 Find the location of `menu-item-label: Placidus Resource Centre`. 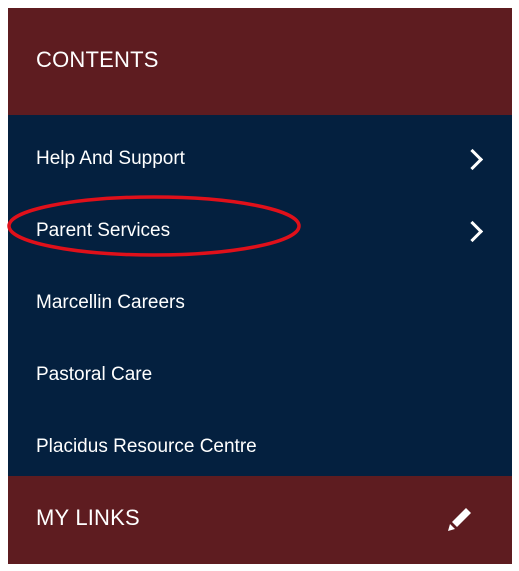

menu-item-label: Placidus Resource Centre is located at coordinates (146, 446).